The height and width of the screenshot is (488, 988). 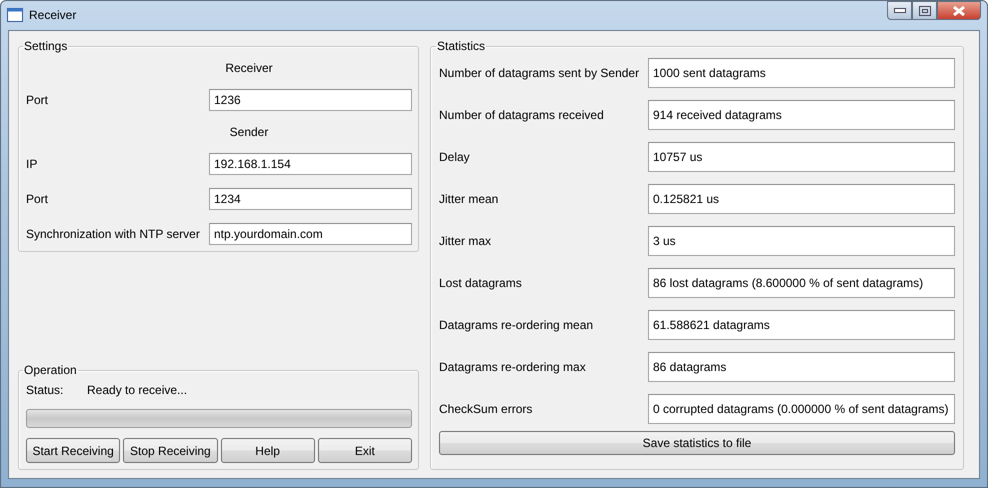 I want to click on statistic-label: Lost datagrams, so click(x=481, y=283).